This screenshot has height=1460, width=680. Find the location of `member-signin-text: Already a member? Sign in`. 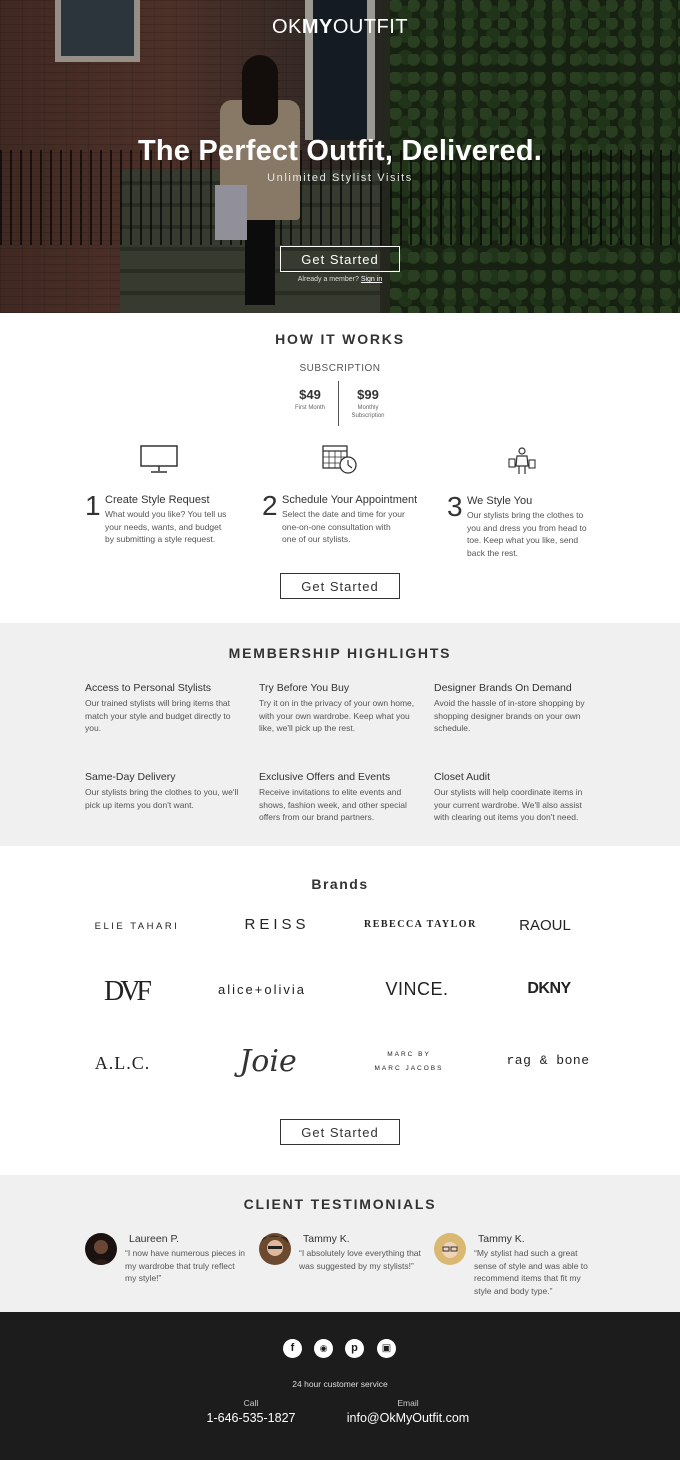

member-signin-text: Already a member? Sign in is located at coordinates (340, 279).